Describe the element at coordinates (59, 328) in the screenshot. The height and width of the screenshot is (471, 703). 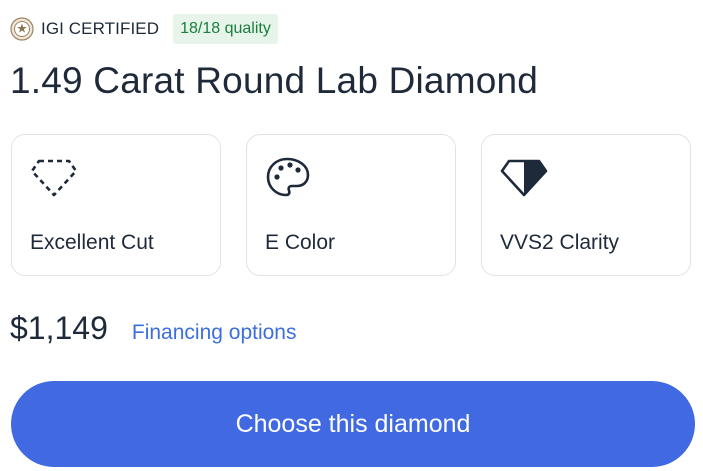
I see `price: $1,149` at that location.